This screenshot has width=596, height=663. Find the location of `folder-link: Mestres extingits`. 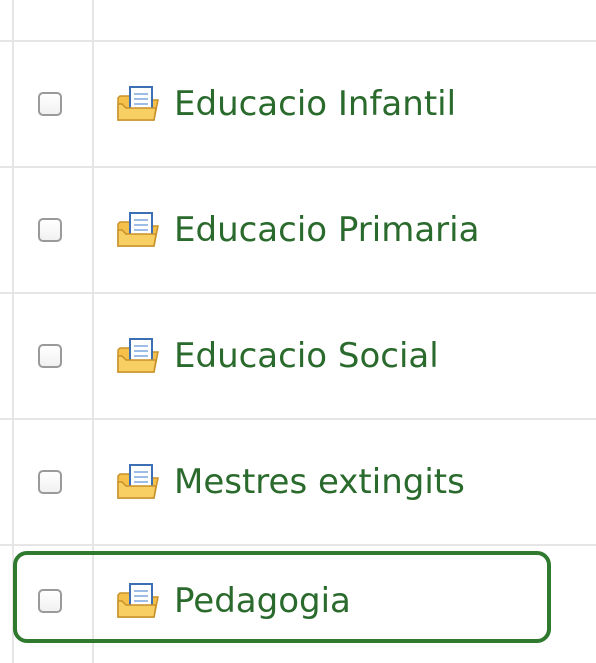

folder-link: Mestres extingits is located at coordinates (319, 482).